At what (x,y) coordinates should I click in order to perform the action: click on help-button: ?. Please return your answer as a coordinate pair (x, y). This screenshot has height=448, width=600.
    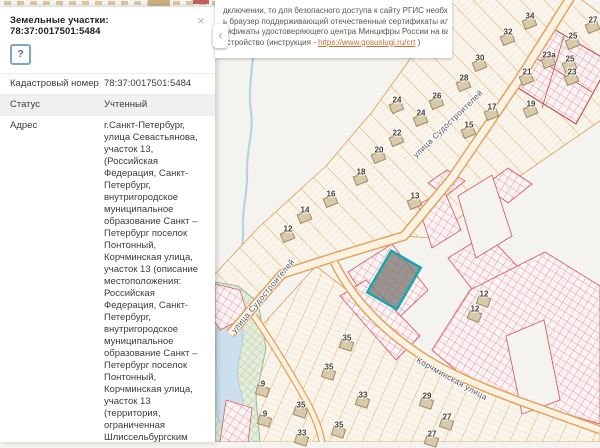
    Looking at the image, I should click on (20, 54).